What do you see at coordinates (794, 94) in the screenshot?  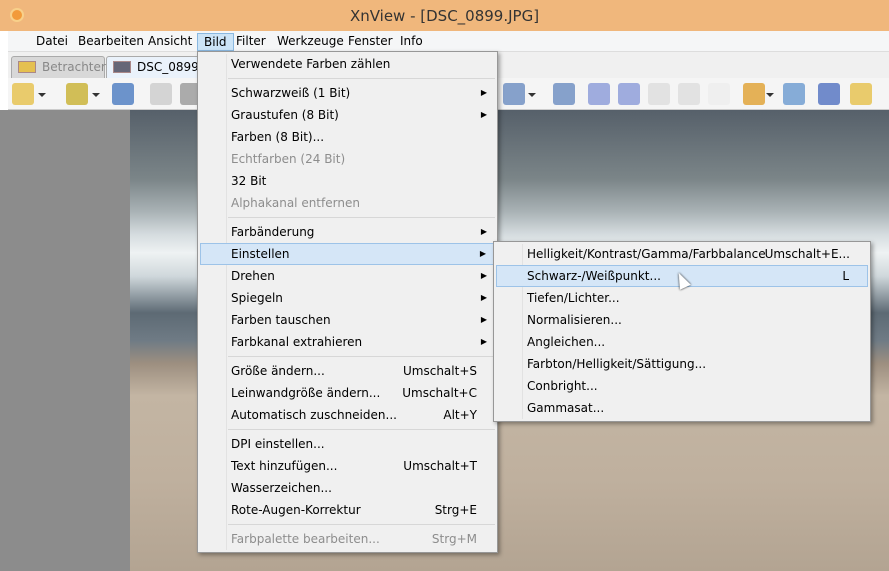 I see `info-icon` at bounding box center [794, 94].